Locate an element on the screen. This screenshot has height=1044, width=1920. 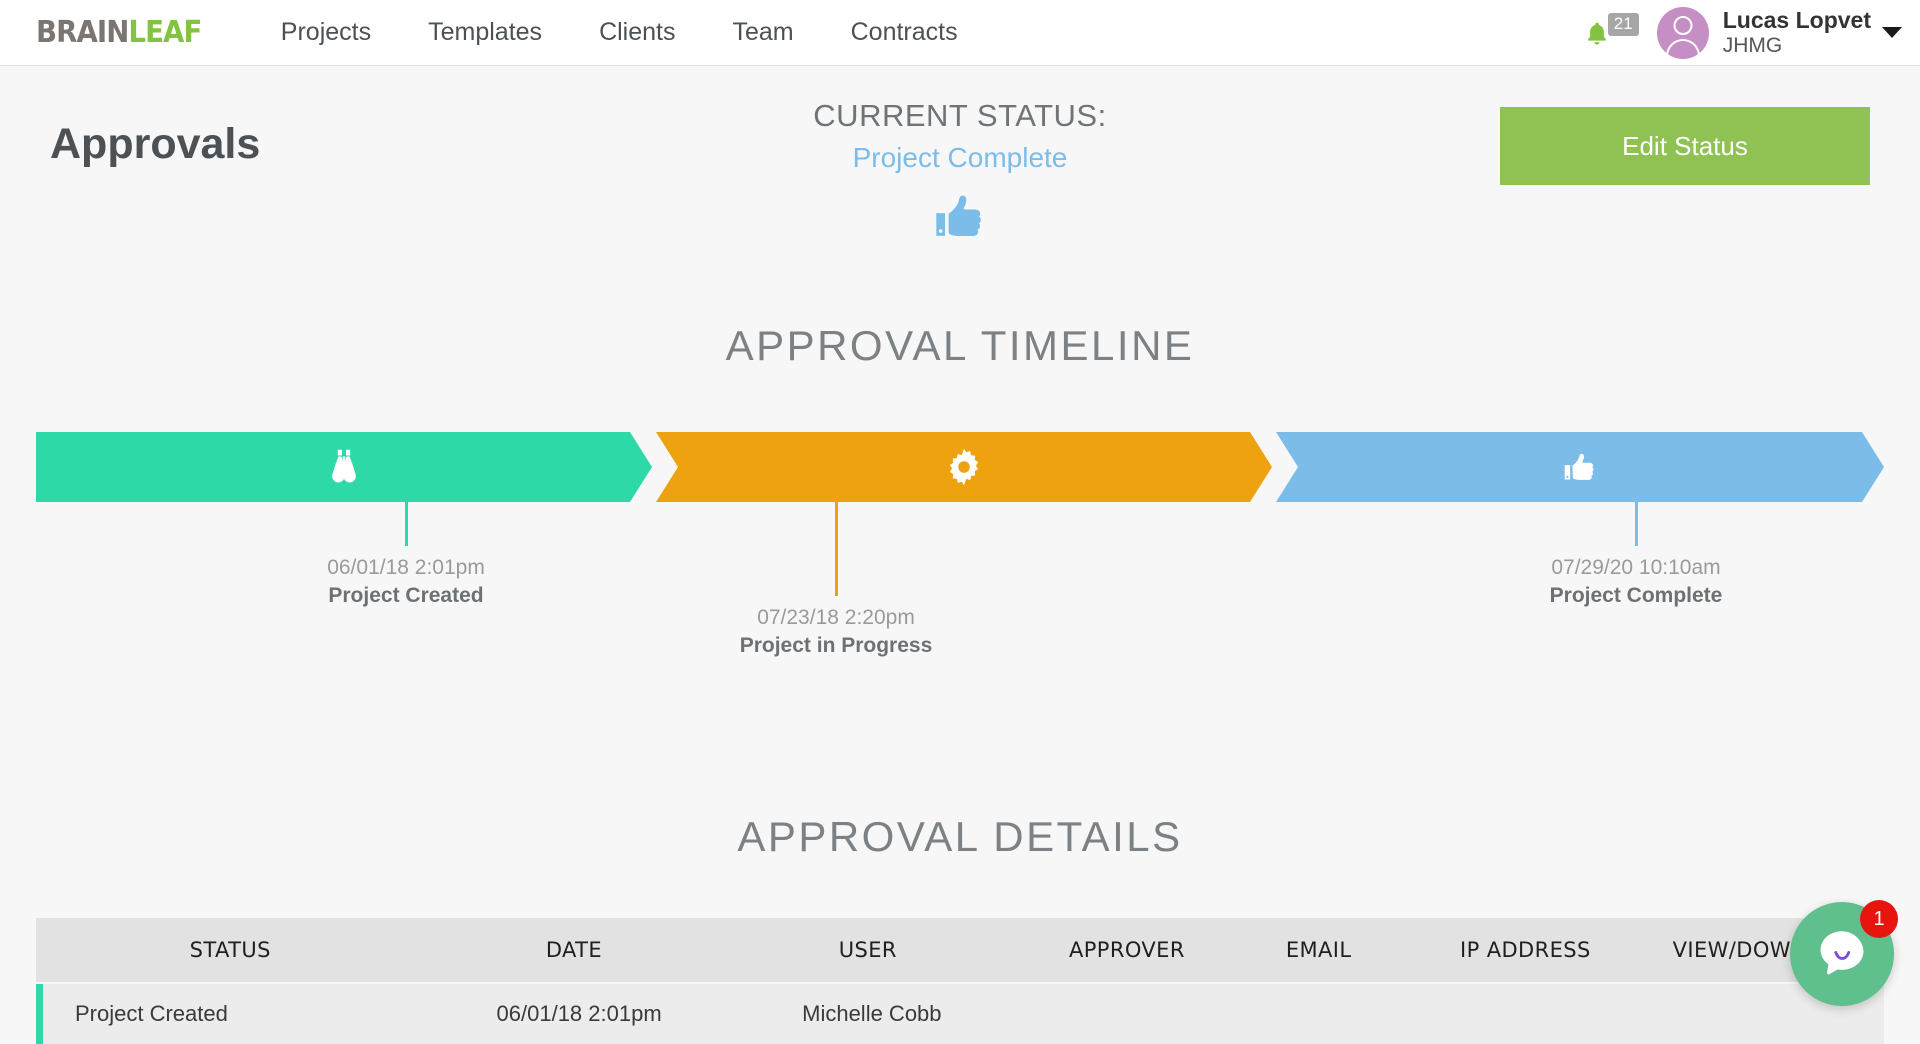
page-title: Approvals is located at coordinates (155, 144).